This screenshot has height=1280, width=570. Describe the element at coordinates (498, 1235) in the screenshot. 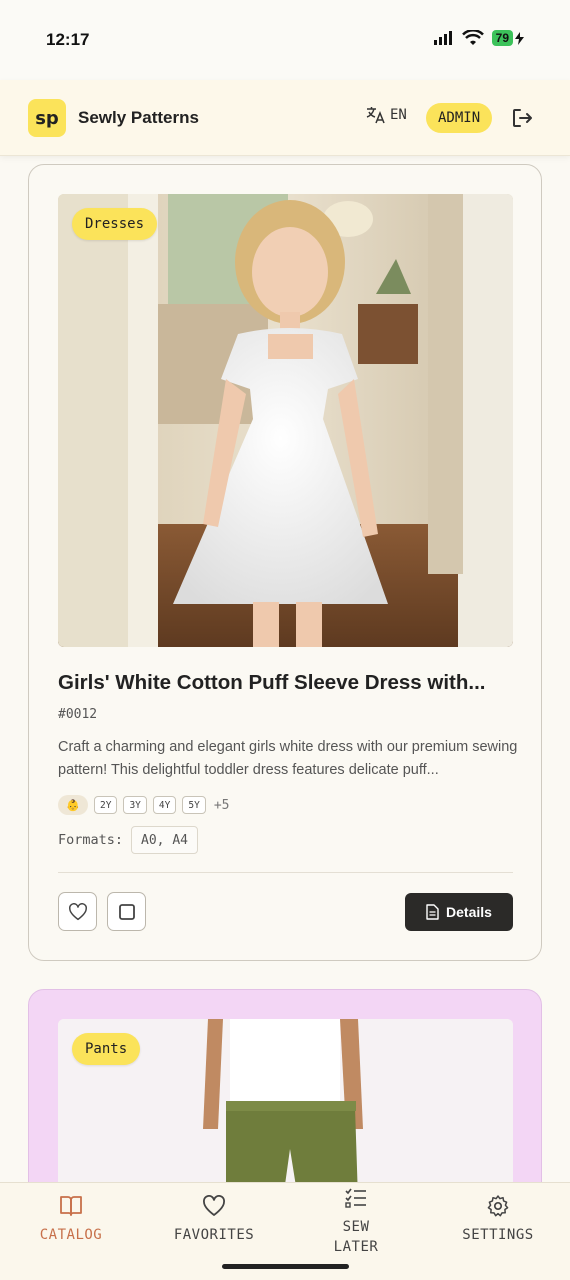

I see `nav-settings-label: SETTINGS` at that location.